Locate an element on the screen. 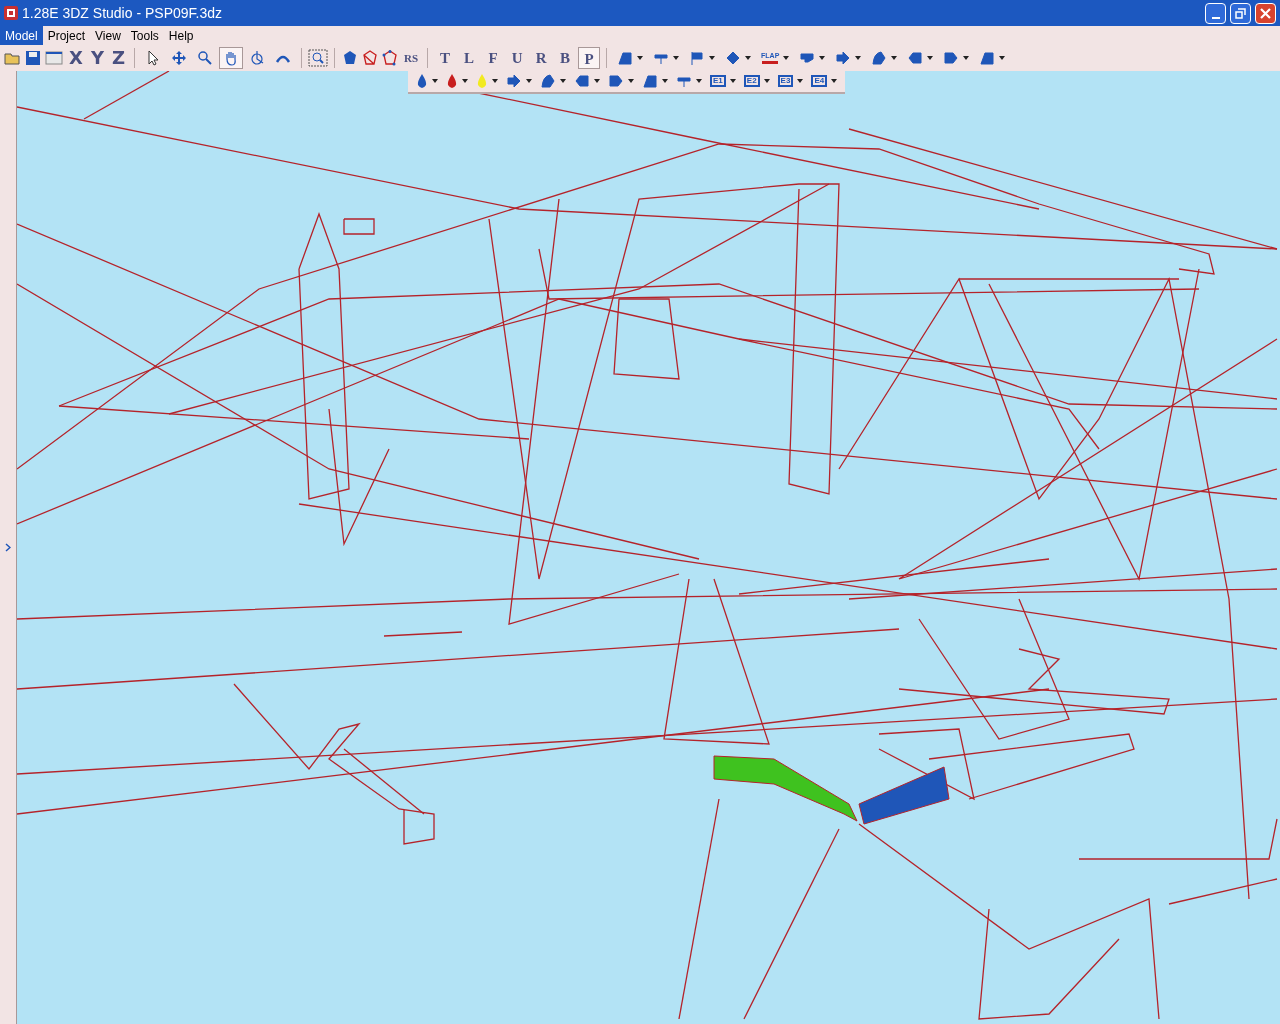 Image resolution: width=1280 pixels, height=1024 pixels. restore-icon is located at coordinates (1240, 13).